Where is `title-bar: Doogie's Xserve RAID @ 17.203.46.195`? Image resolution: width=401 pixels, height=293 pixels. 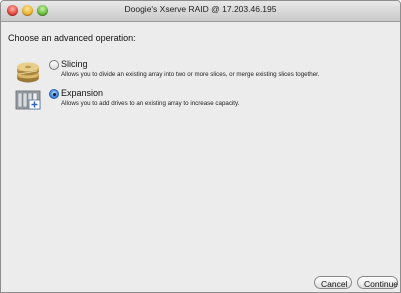 title-bar: Doogie's Xserve RAID @ 17.203.46.195 is located at coordinates (200, 11).